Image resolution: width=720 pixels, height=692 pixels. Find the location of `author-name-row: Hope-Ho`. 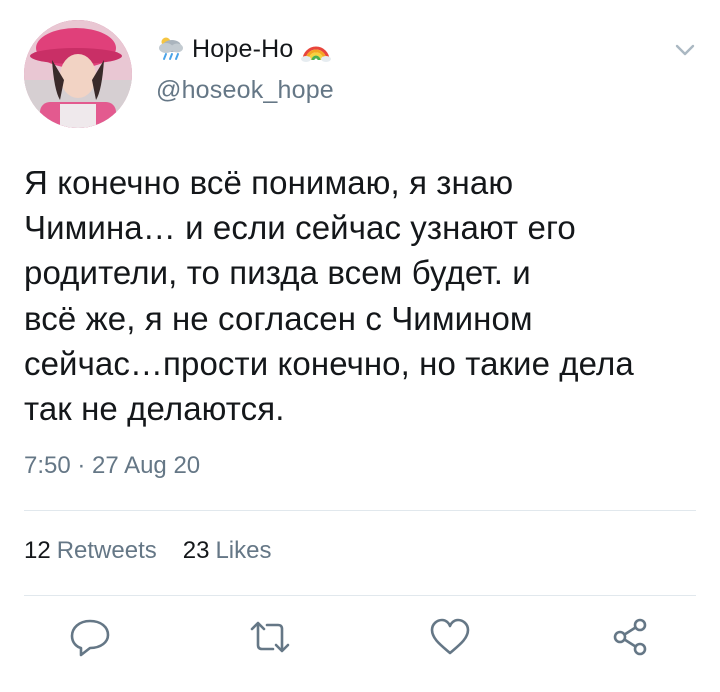

author-name-row: Hope-Ho is located at coordinates (245, 49).